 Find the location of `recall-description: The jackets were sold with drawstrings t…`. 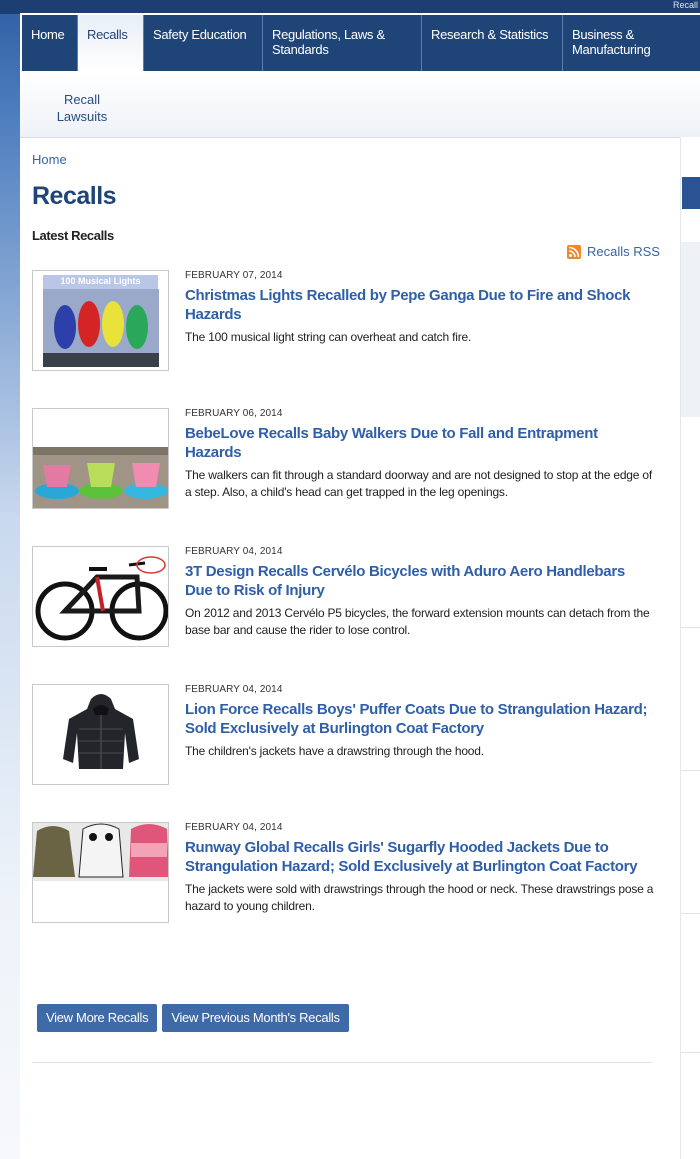

recall-description: The jackets were sold with drawstrings t… is located at coordinates (419, 897).